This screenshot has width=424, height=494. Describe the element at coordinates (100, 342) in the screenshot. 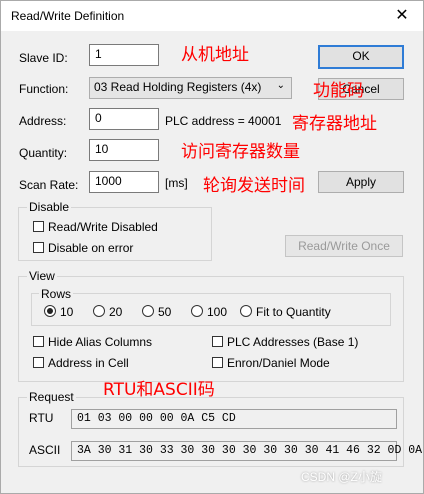

I see `hide-alias-columns-label: Hide Alias Columns` at that location.